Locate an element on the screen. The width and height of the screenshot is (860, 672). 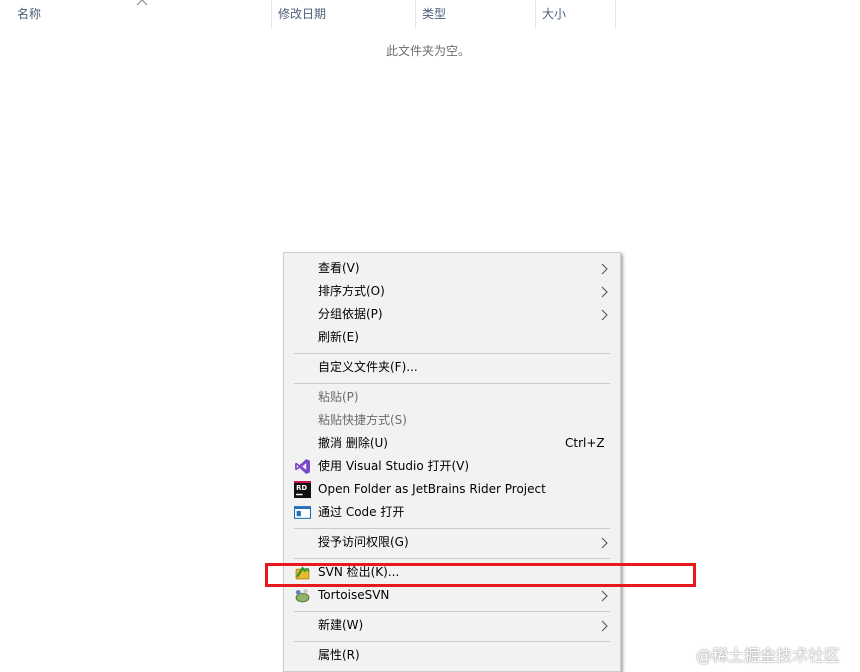
menu-item-open-code: 通过 Code 打开 is located at coordinates (452, 512).